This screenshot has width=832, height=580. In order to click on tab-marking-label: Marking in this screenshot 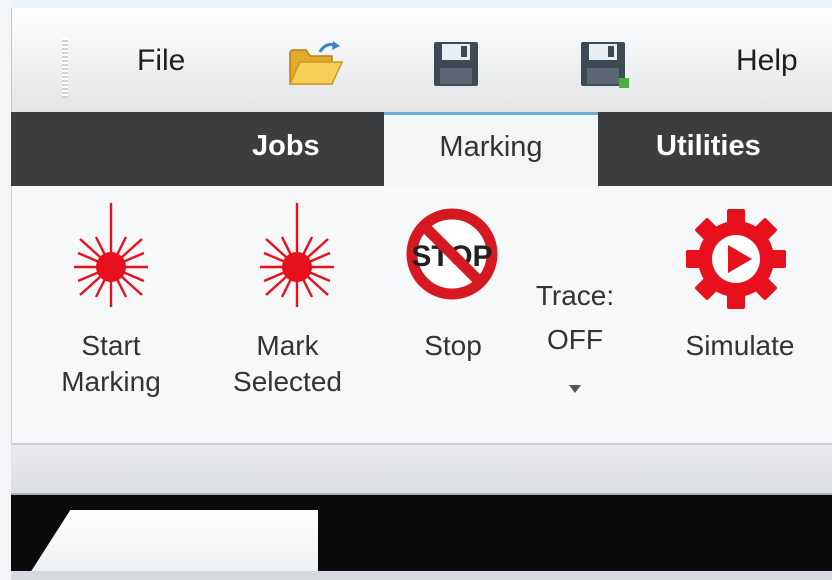, I will do `click(491, 147)`.